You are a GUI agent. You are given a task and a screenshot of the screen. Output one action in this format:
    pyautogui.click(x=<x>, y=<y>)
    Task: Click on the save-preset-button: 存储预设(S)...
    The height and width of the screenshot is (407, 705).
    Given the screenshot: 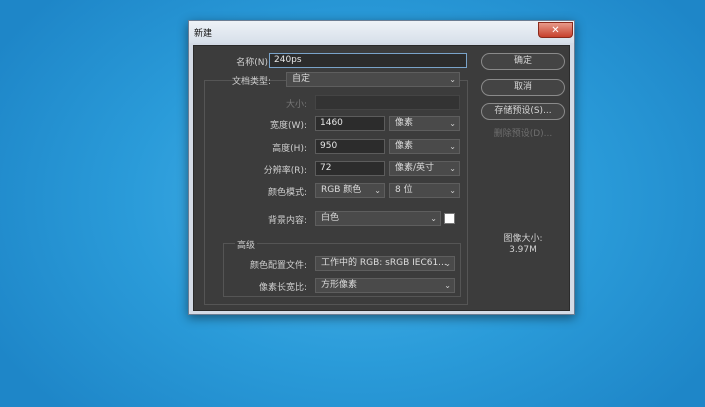 What is the action you would take?
    pyautogui.click(x=523, y=111)
    